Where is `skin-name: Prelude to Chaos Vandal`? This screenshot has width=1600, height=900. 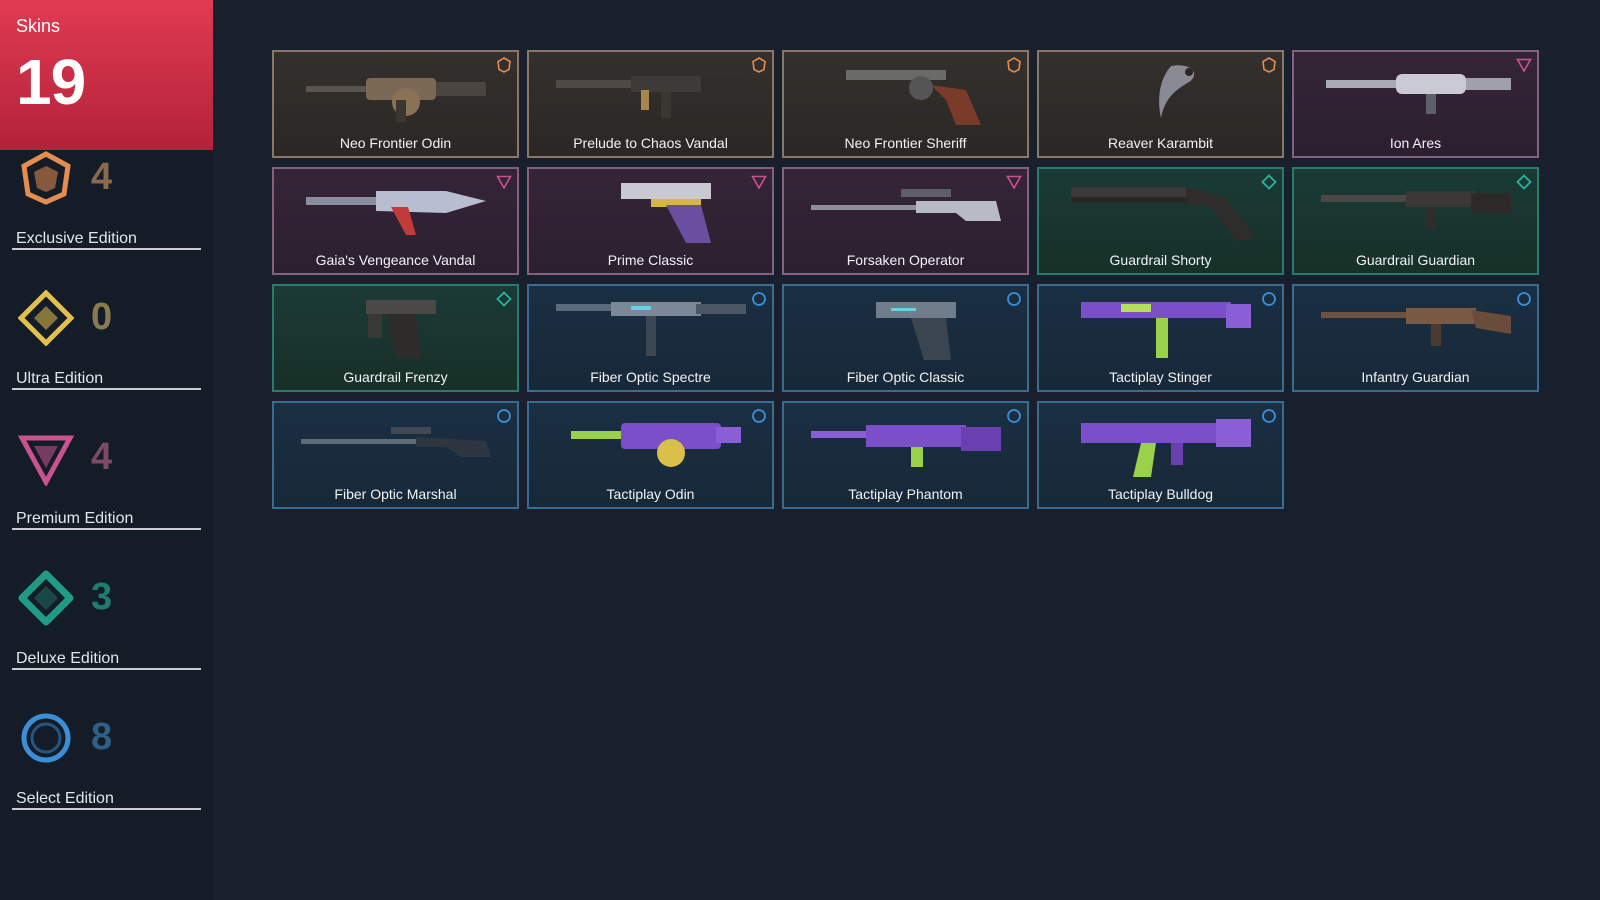 skin-name: Prelude to Chaos Vandal is located at coordinates (650, 143).